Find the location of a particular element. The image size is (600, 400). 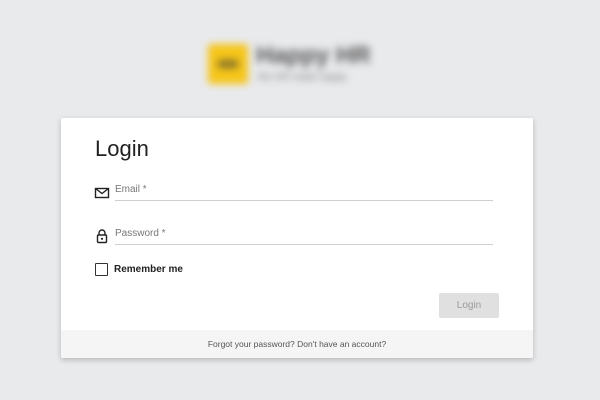

logo-mark is located at coordinates (228, 64).